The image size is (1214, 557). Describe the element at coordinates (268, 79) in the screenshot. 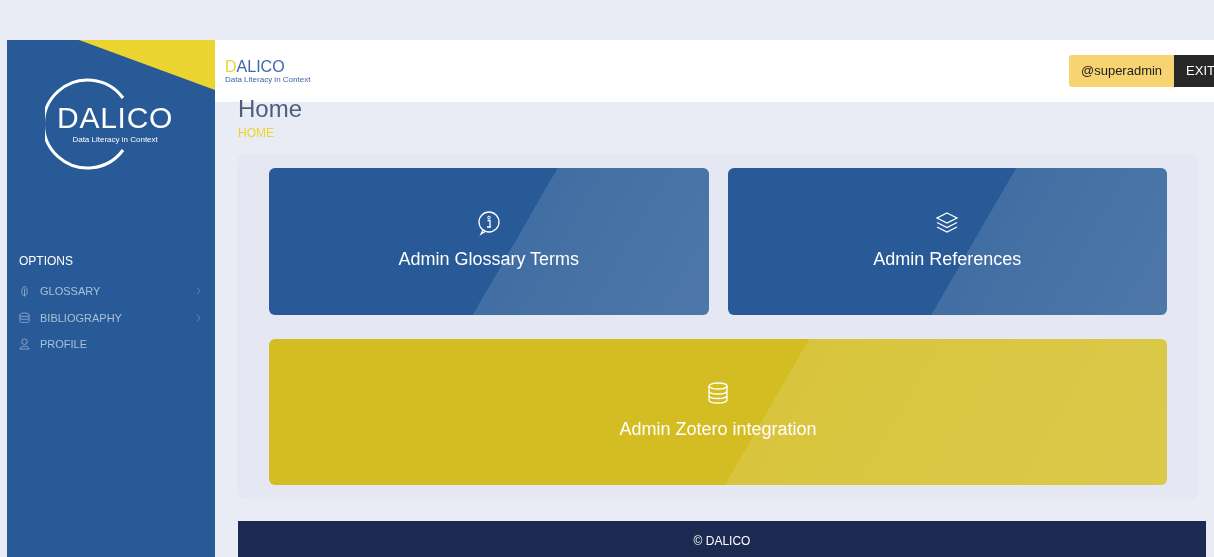

I see `header-logo-subtitle: Data Literacy in Context` at that location.